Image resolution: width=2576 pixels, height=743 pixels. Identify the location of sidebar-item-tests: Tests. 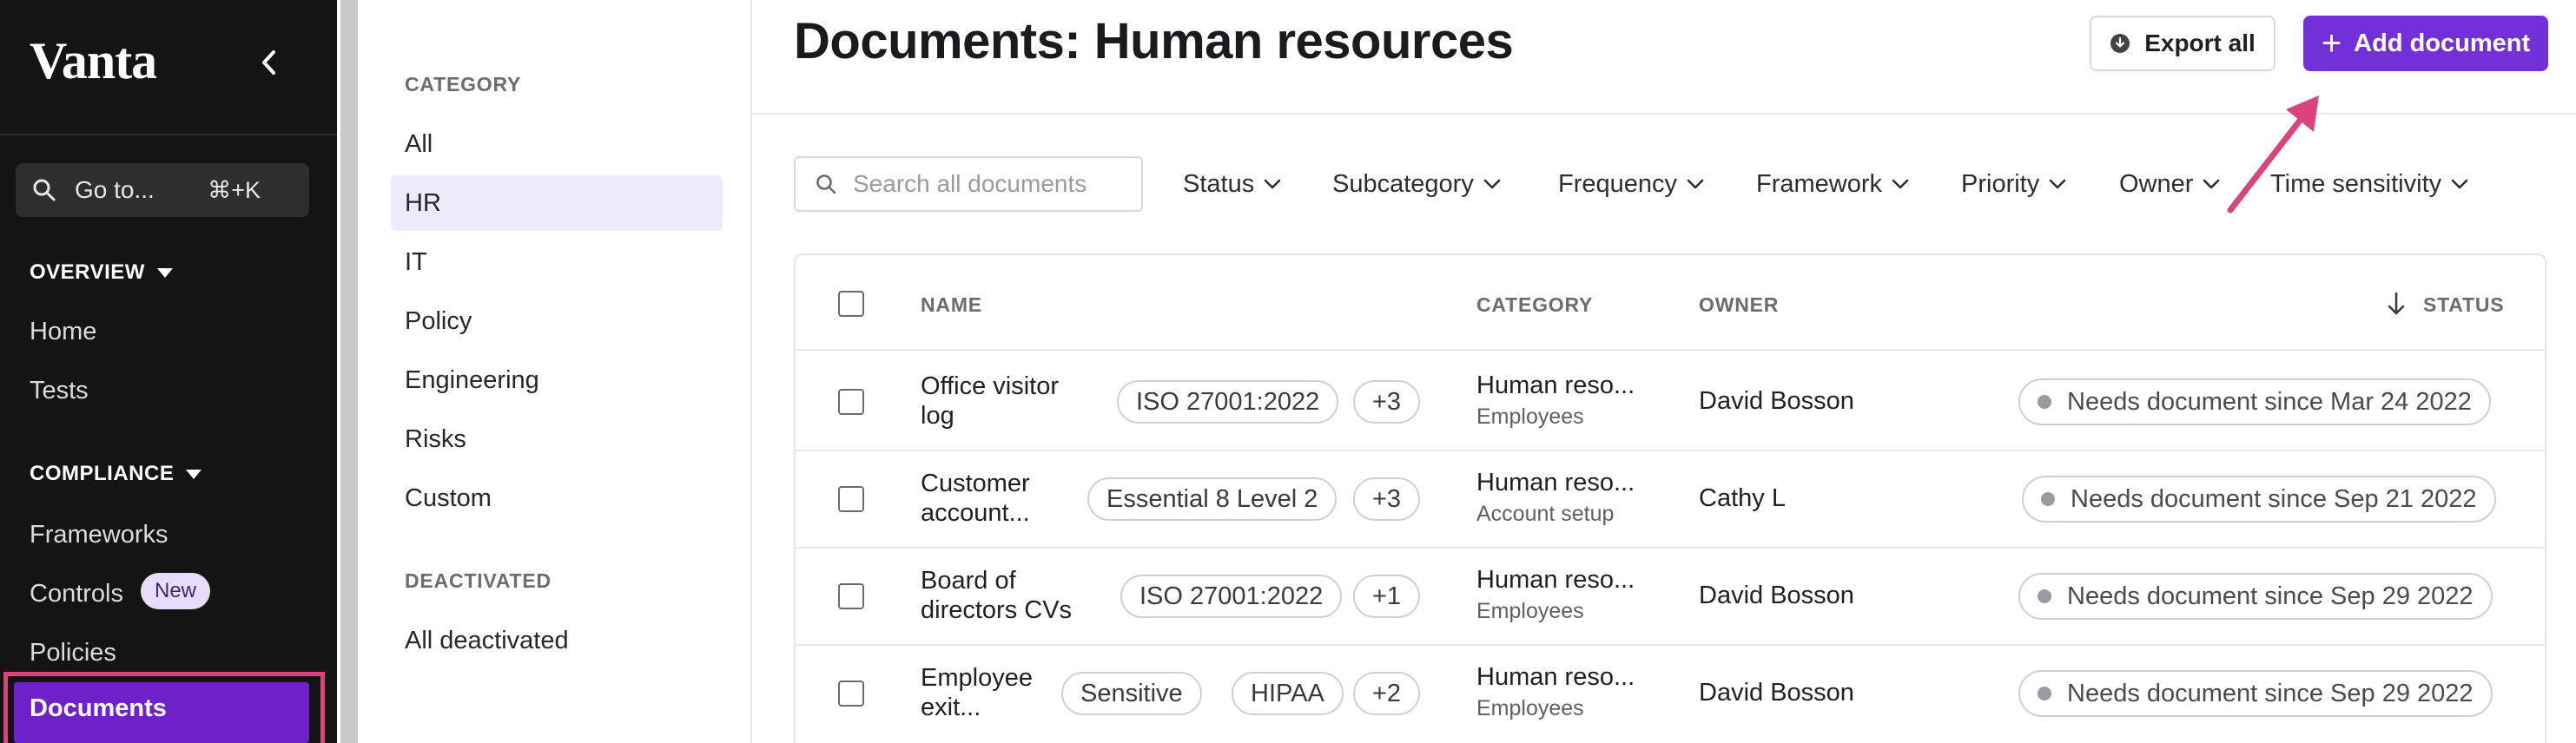
(60, 391).